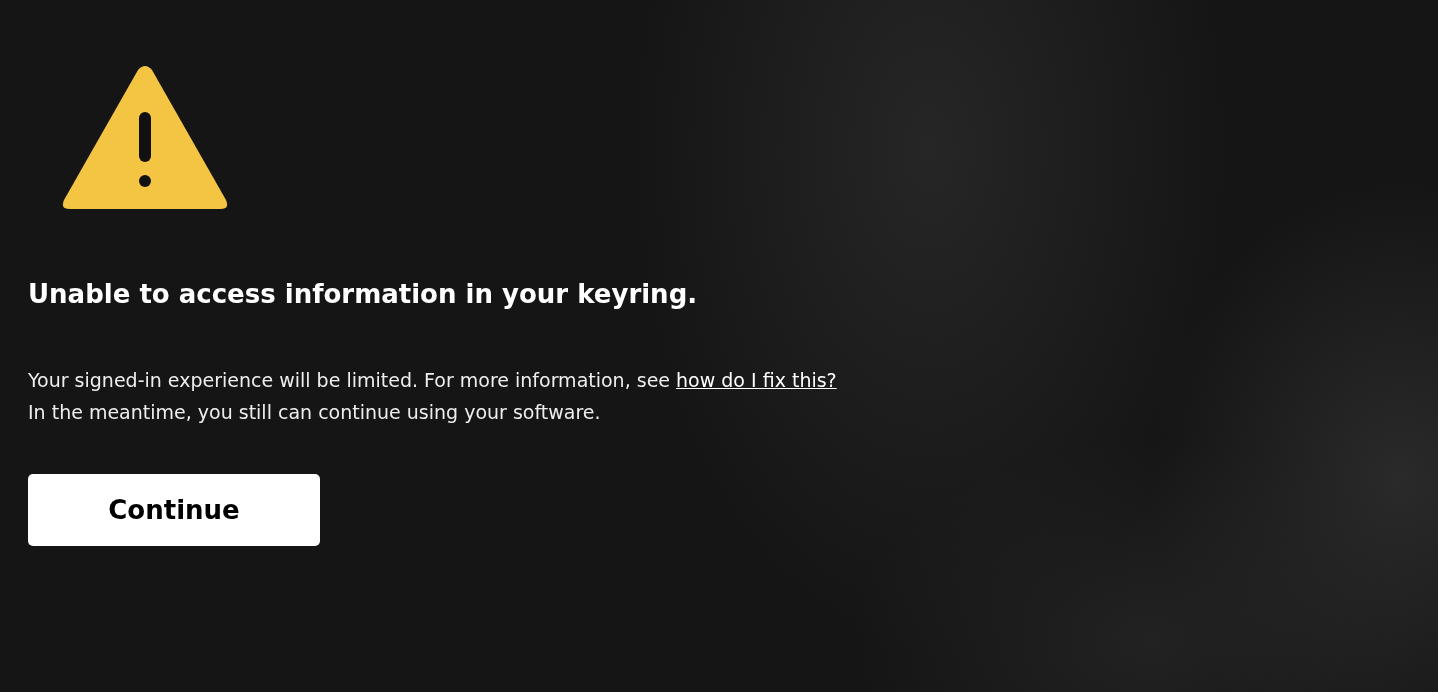 This screenshot has height=692, width=1438. What do you see at coordinates (363, 294) in the screenshot?
I see `alert-title: Unable to access information in your keyring.` at bounding box center [363, 294].